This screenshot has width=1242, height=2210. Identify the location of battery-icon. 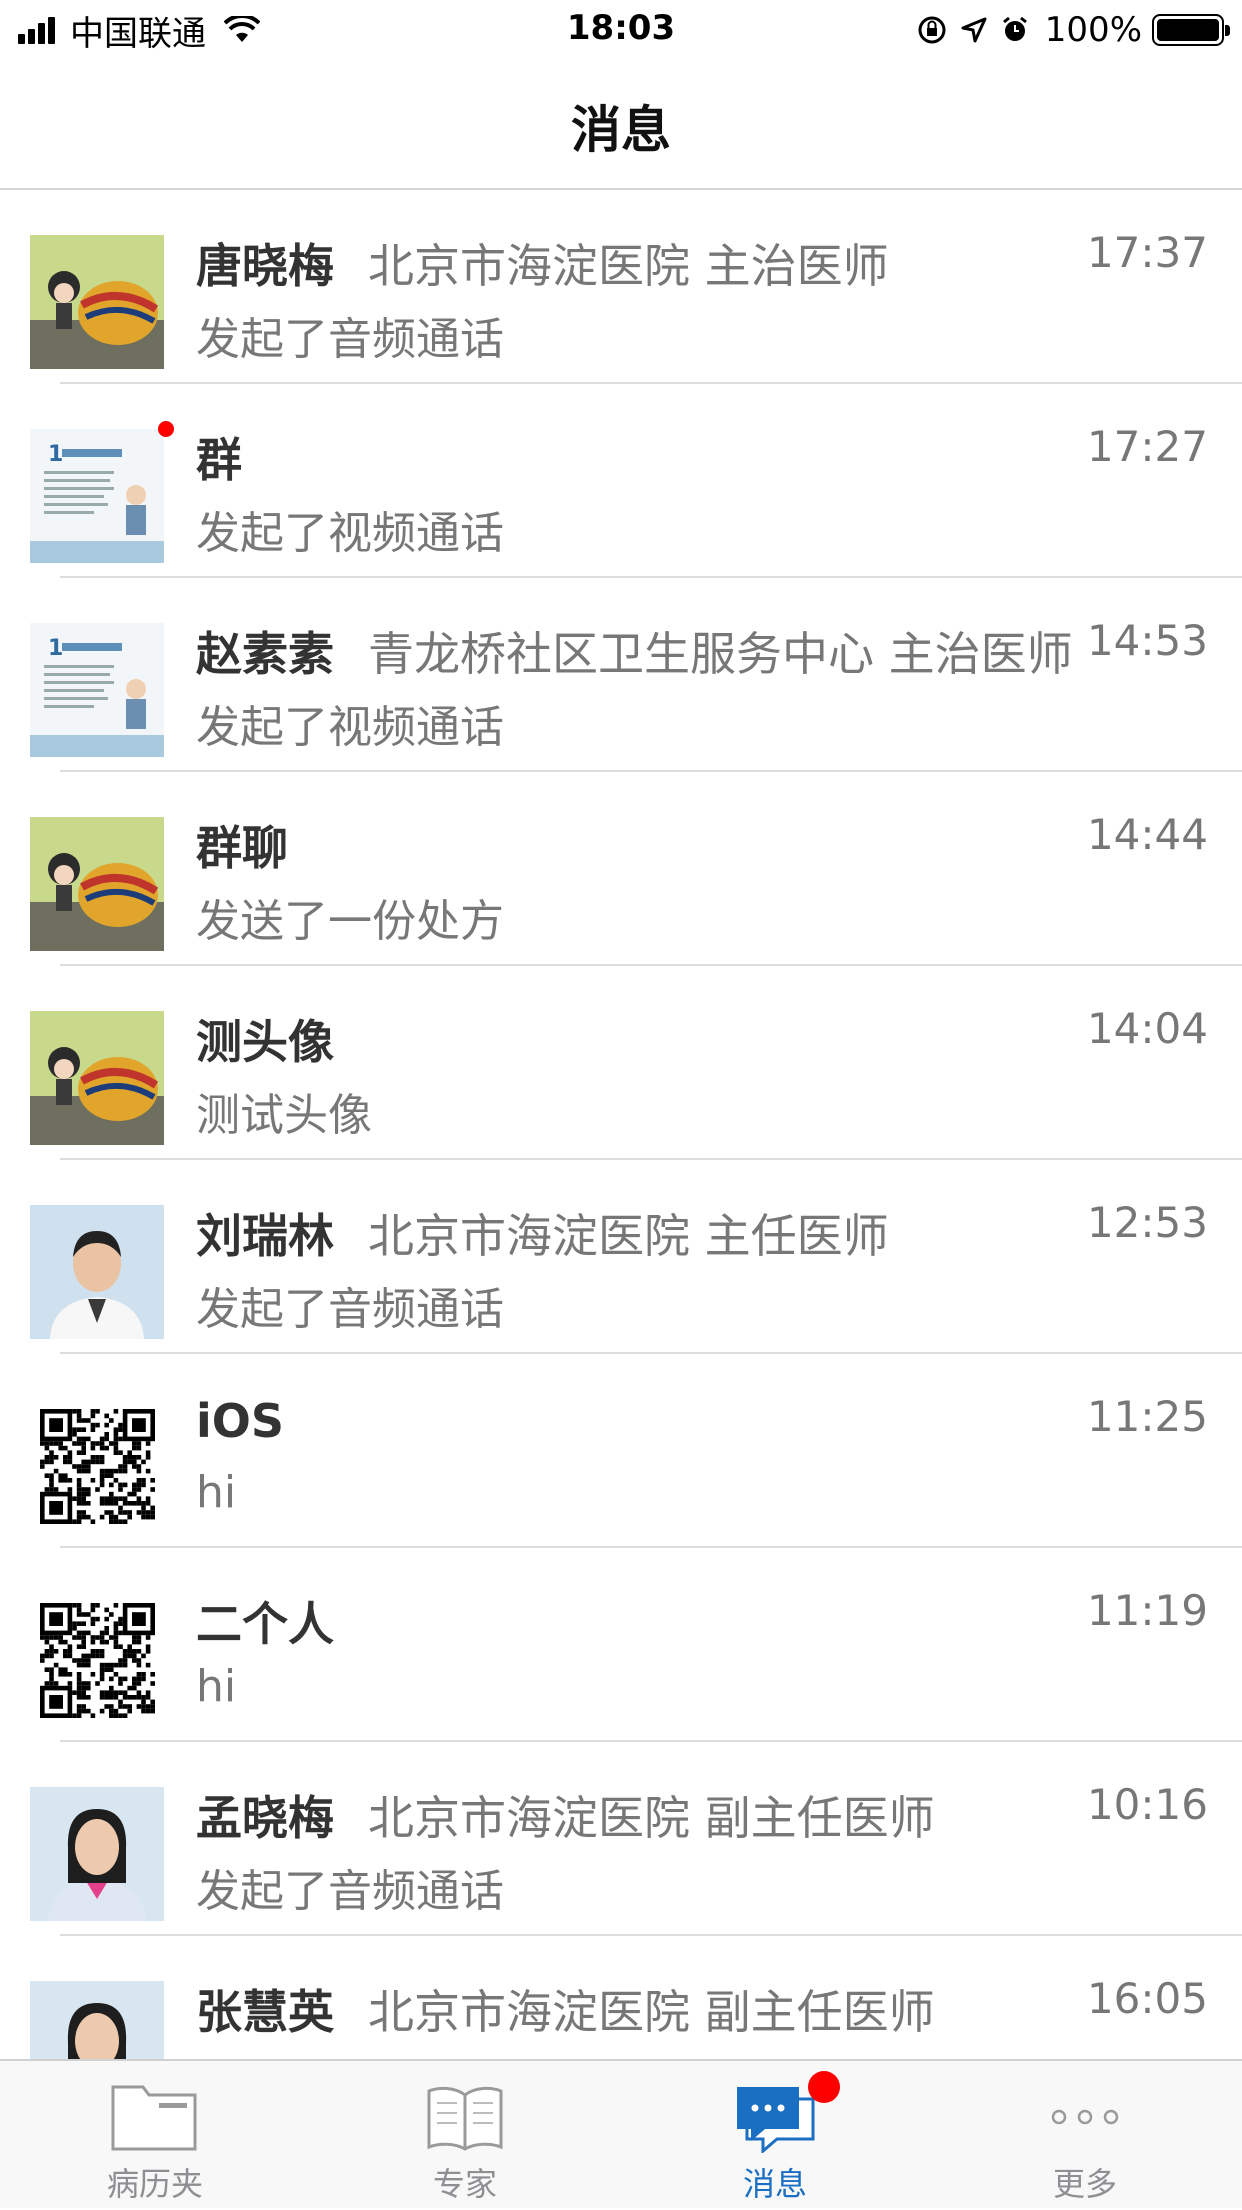
(1191, 30).